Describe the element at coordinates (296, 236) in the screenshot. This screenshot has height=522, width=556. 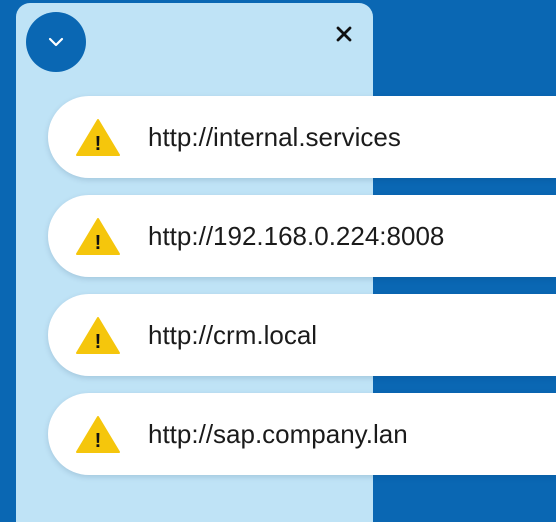
I see `url-label: http://192.168.0.224:8008` at that location.